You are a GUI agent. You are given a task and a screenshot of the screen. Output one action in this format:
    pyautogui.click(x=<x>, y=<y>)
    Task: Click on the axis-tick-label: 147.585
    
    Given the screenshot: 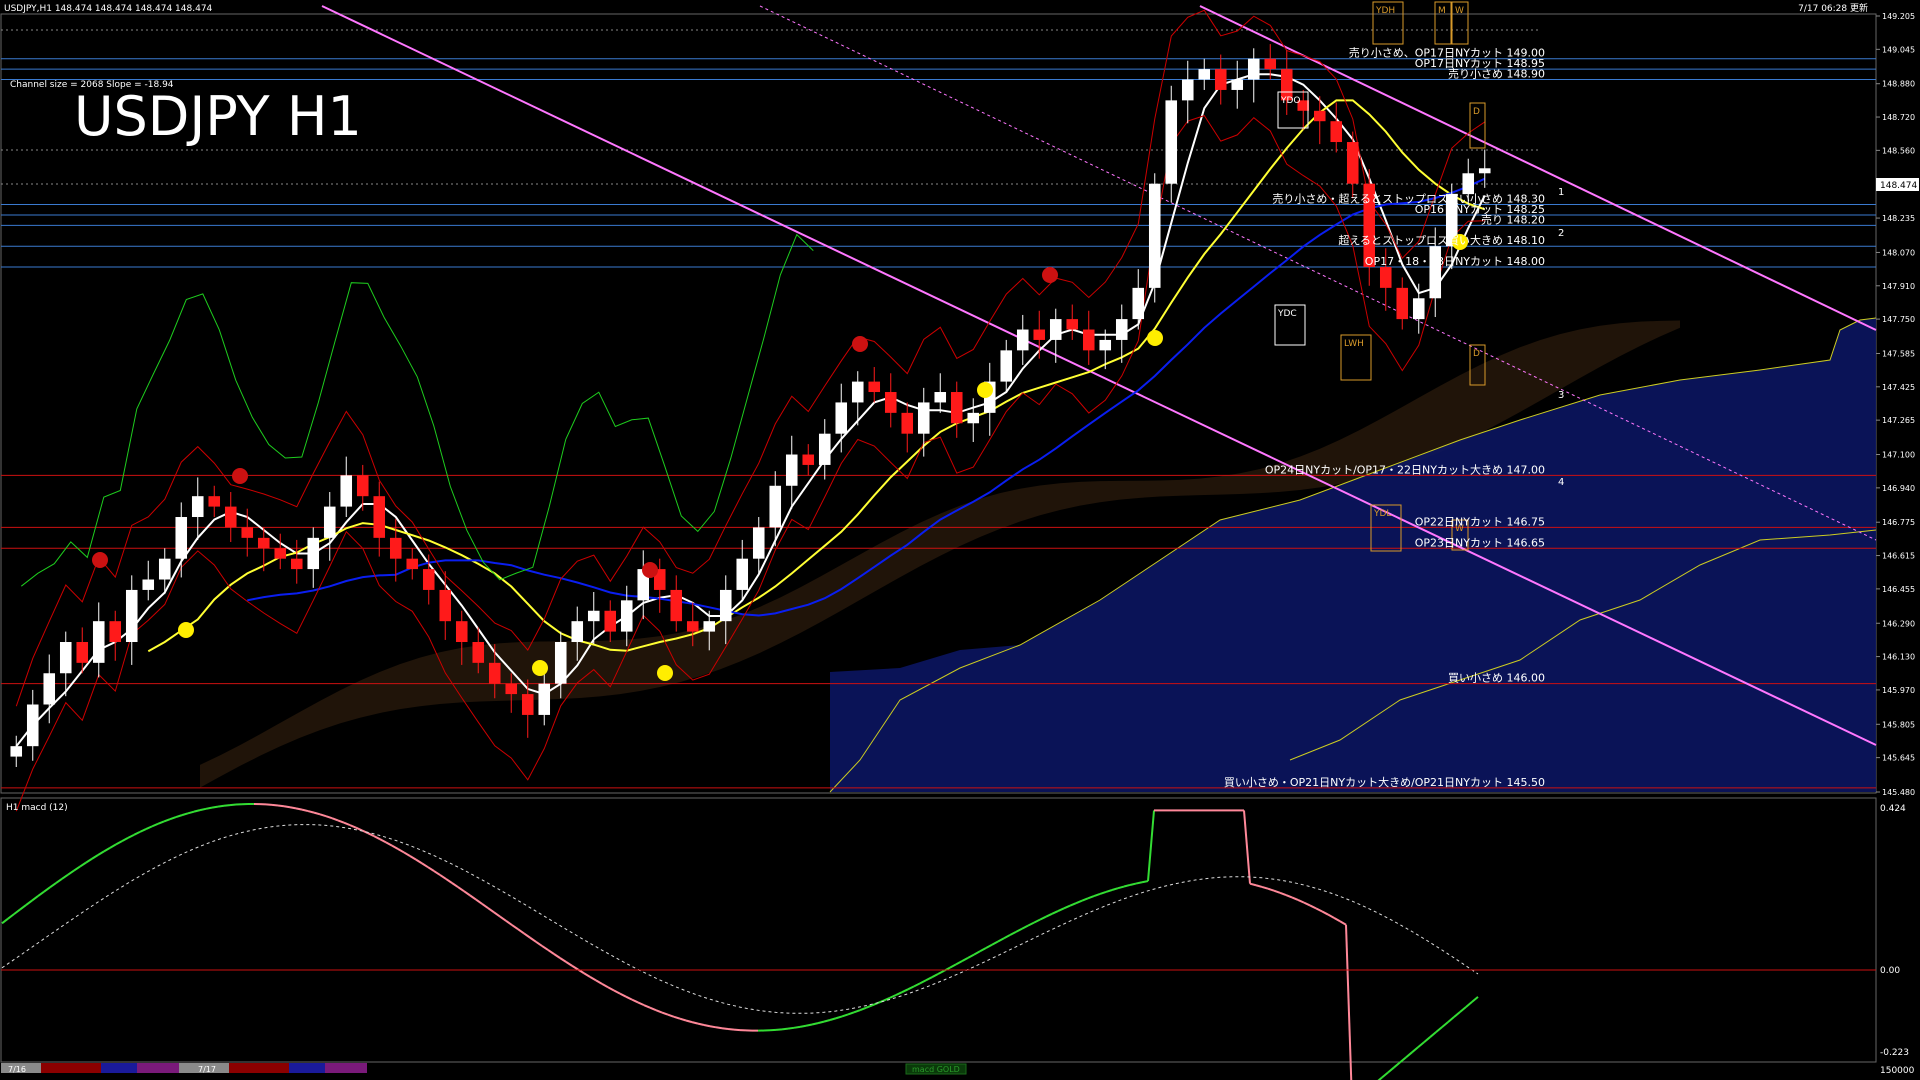 What is the action you would take?
    pyautogui.click(x=1898, y=353)
    